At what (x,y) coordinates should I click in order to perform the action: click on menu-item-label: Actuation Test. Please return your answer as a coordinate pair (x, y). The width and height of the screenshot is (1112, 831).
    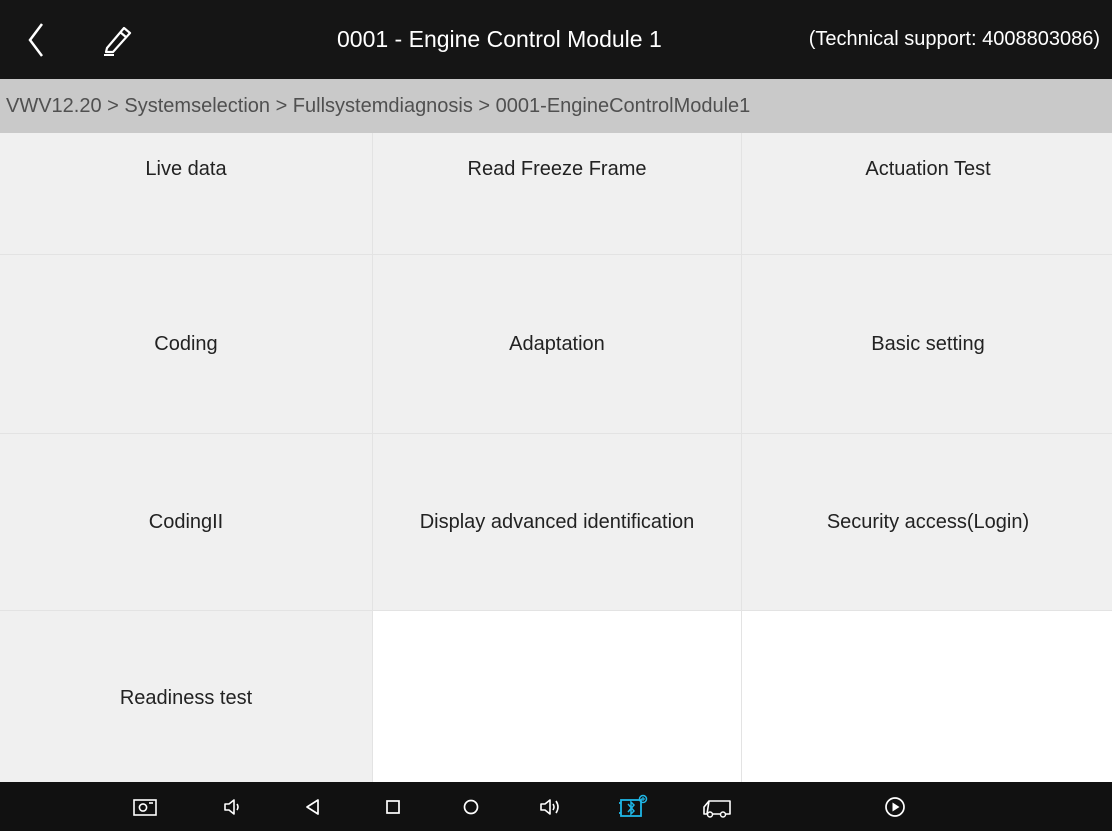
    Looking at the image, I should click on (928, 169).